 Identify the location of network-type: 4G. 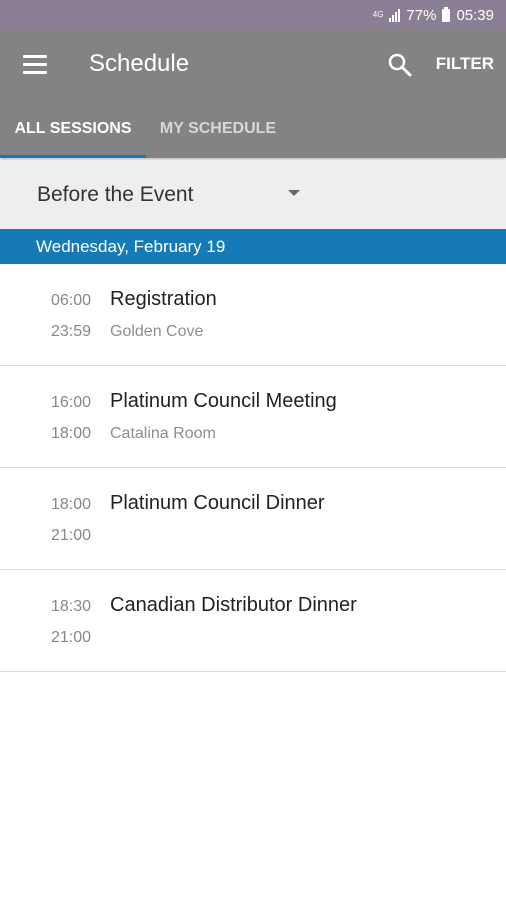
(378, 14).